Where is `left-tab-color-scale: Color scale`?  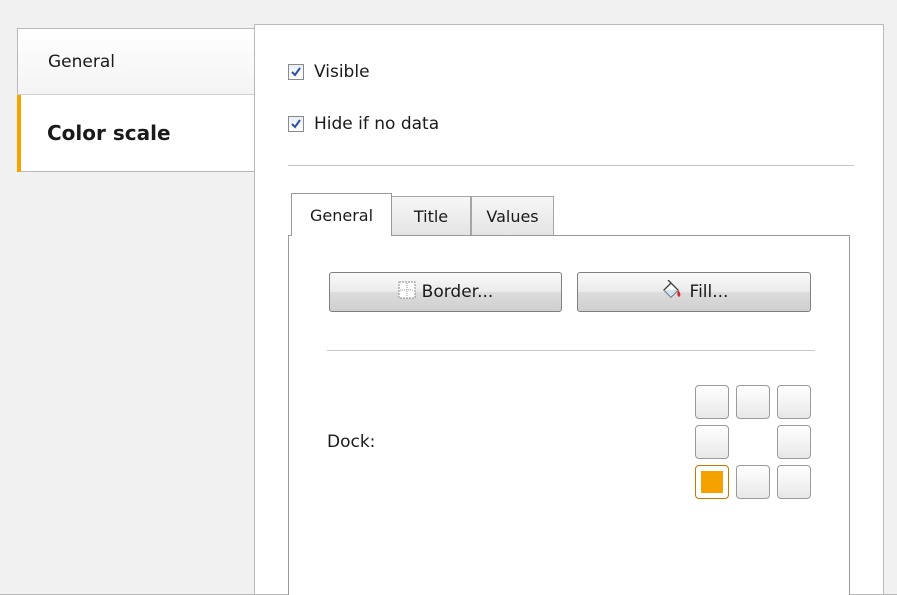 left-tab-color-scale: Color scale is located at coordinates (135, 133).